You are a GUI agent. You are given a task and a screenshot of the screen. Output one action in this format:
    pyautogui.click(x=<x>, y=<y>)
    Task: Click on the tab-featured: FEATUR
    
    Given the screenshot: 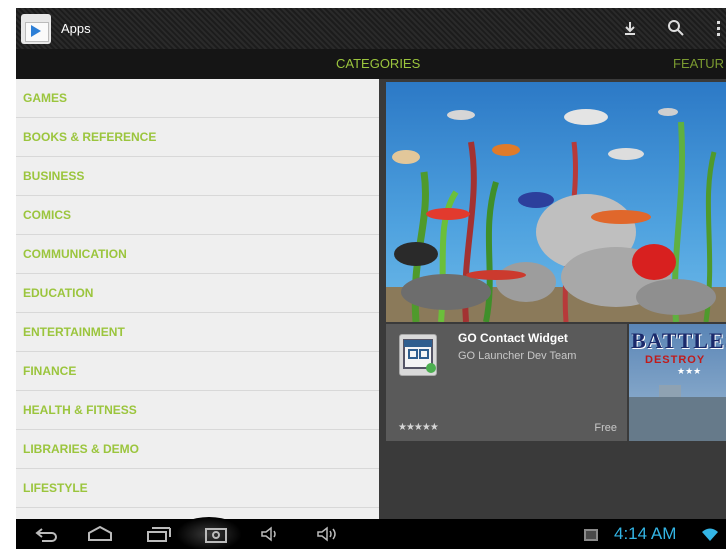 What is the action you would take?
    pyautogui.click(x=698, y=63)
    